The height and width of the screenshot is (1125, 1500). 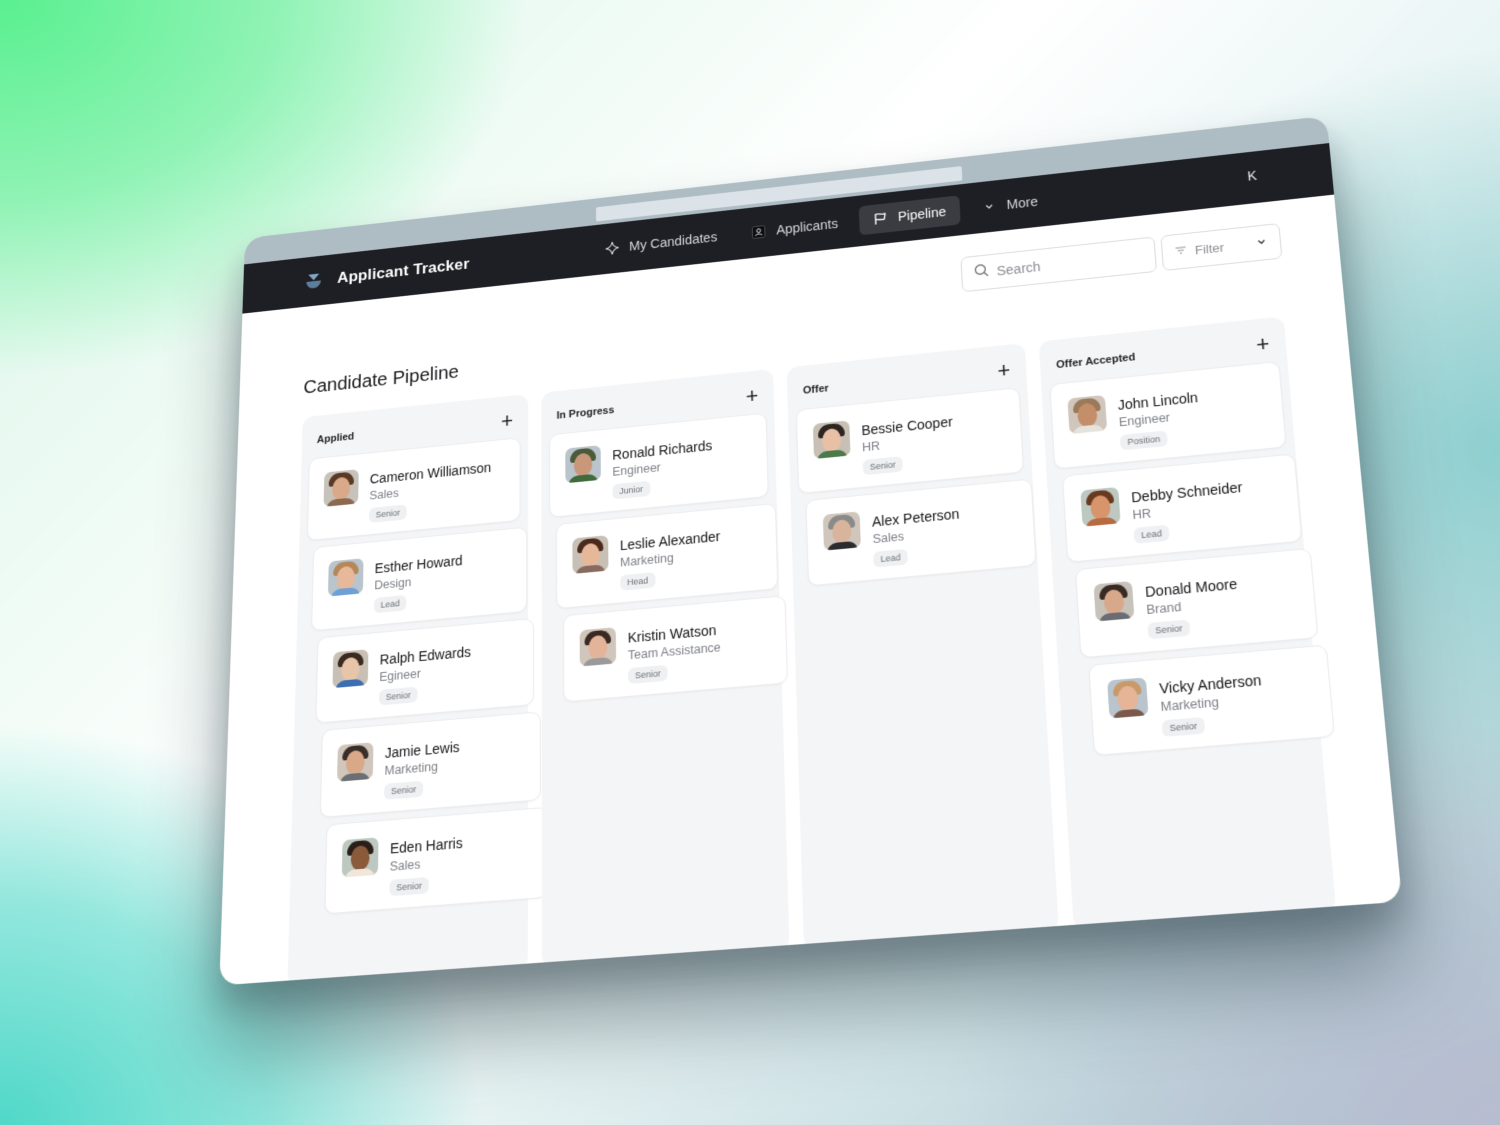 What do you see at coordinates (1066, 263) in the screenshot?
I see `search-input` at bounding box center [1066, 263].